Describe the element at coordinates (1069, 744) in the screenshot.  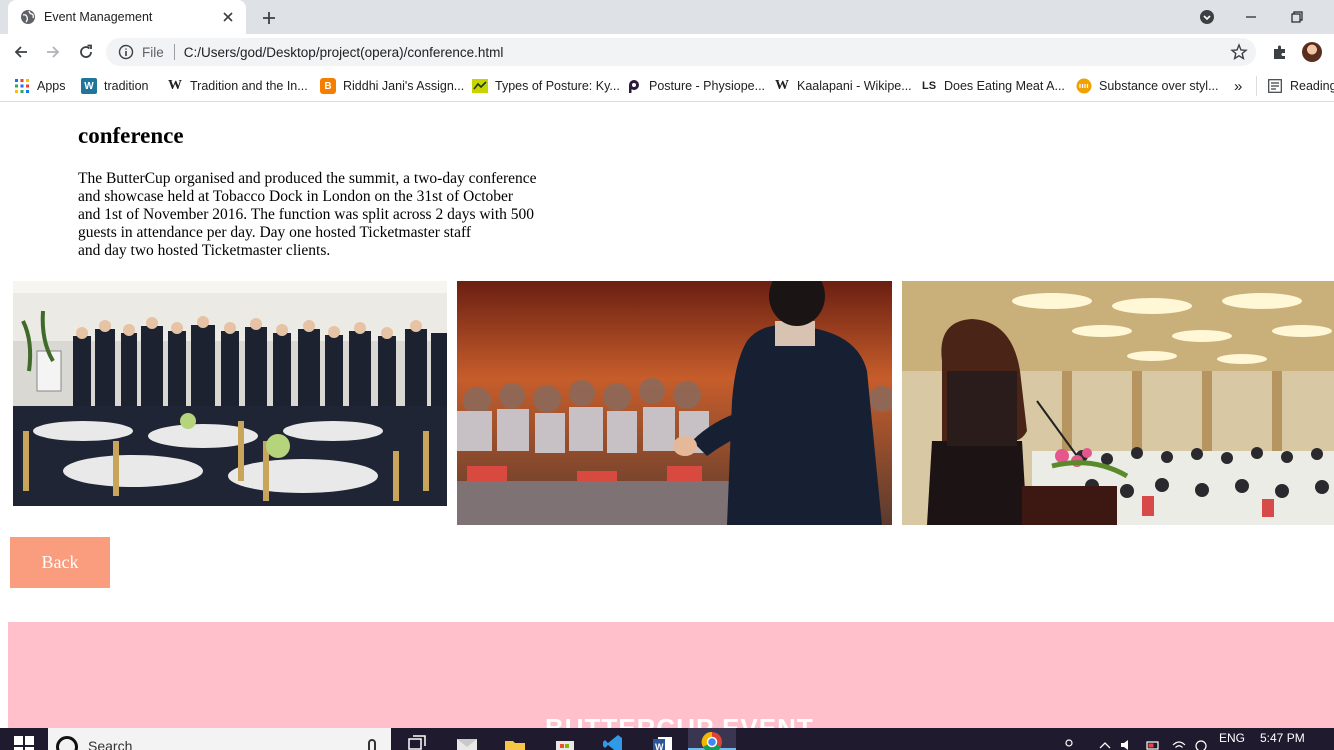
I see `people-icon` at that location.